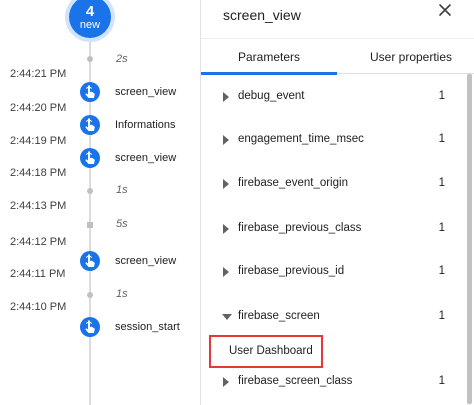 The height and width of the screenshot is (405, 474). I want to click on param-name: firebase_previous_class, so click(300, 228).